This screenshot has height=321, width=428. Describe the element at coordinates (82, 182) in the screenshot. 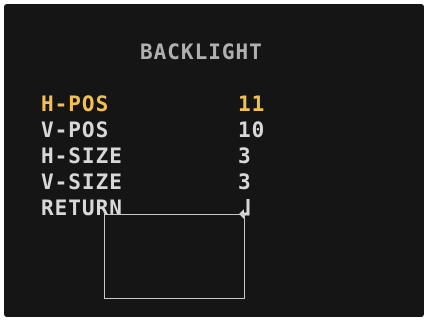

I see `menu-item-label: V-SIZE` at that location.